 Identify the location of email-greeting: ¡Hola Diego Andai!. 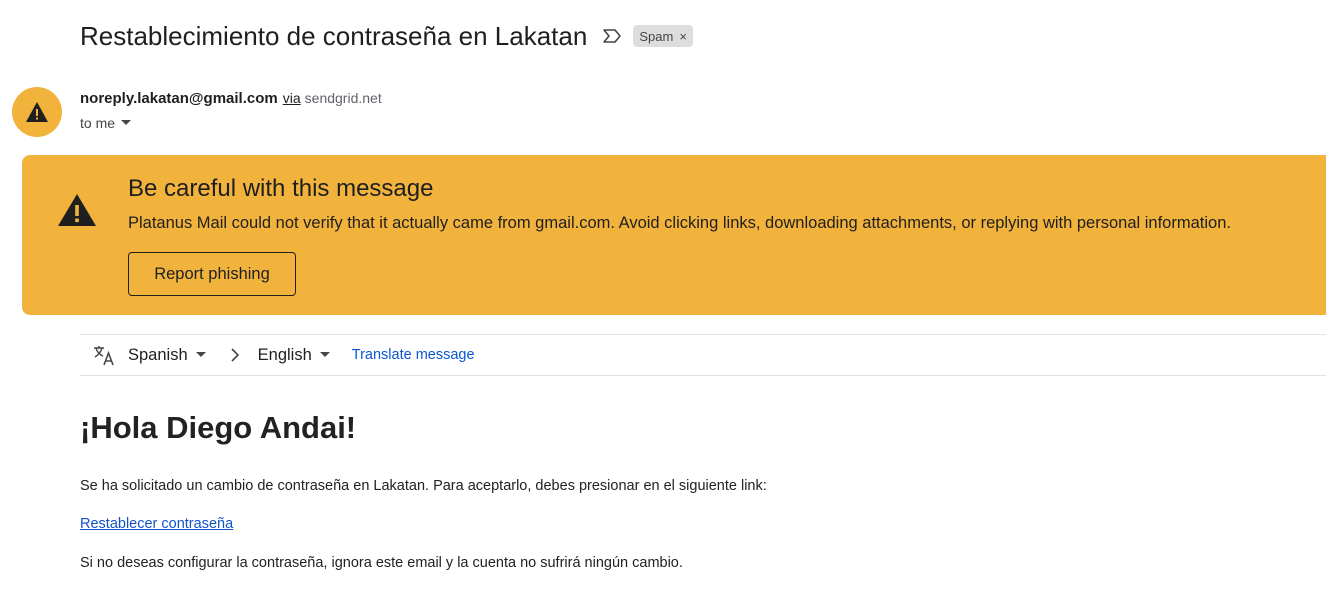
(218, 427).